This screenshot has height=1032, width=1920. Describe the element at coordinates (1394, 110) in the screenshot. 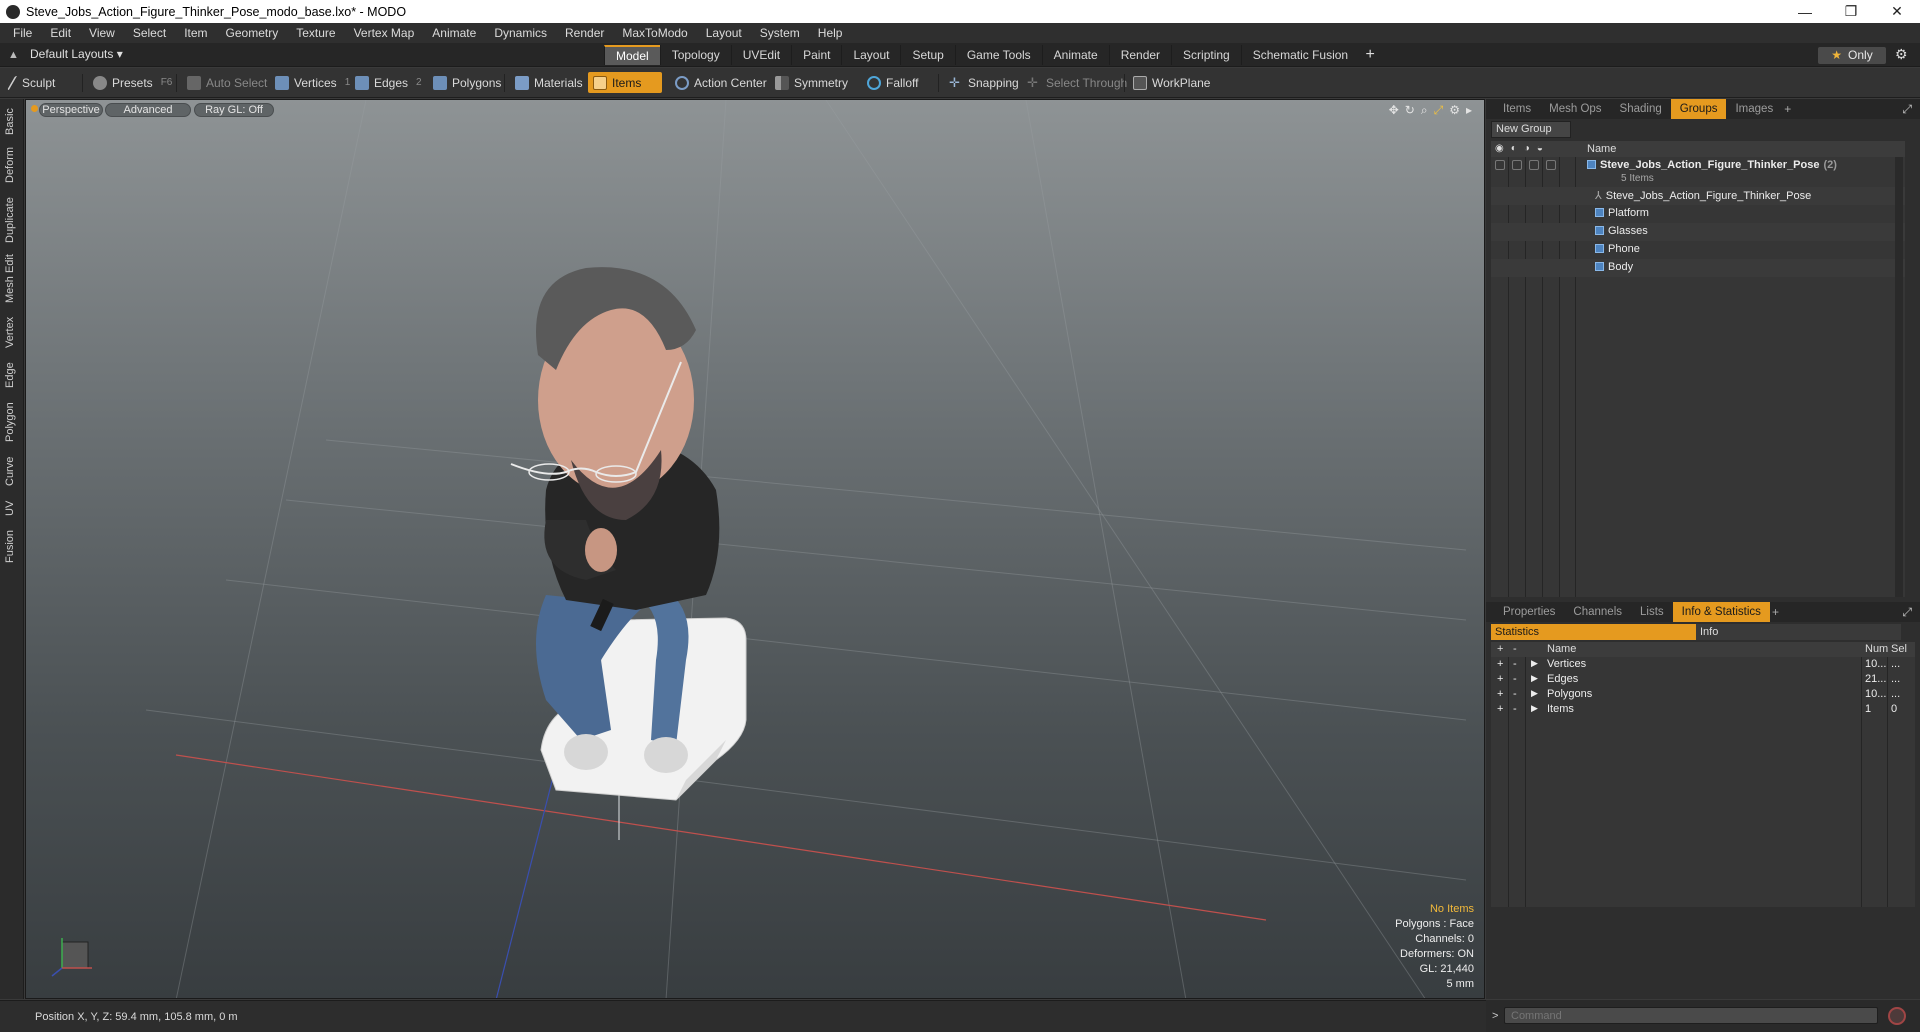

I see `move-view-icon: ✥` at that location.